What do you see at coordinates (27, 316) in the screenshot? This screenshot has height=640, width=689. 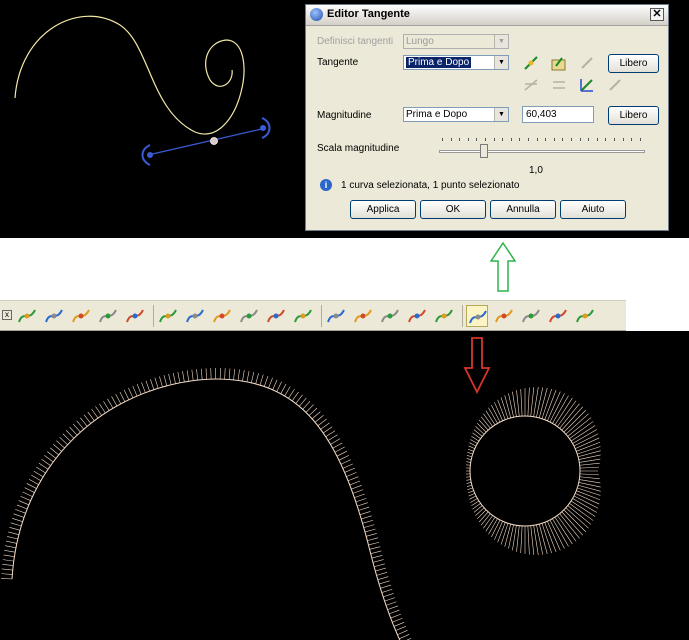 I see `select-arrow-icon` at bounding box center [27, 316].